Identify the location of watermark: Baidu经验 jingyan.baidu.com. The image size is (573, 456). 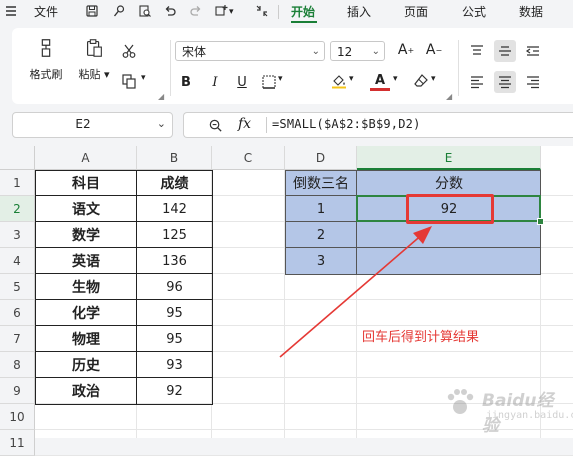
(505, 408).